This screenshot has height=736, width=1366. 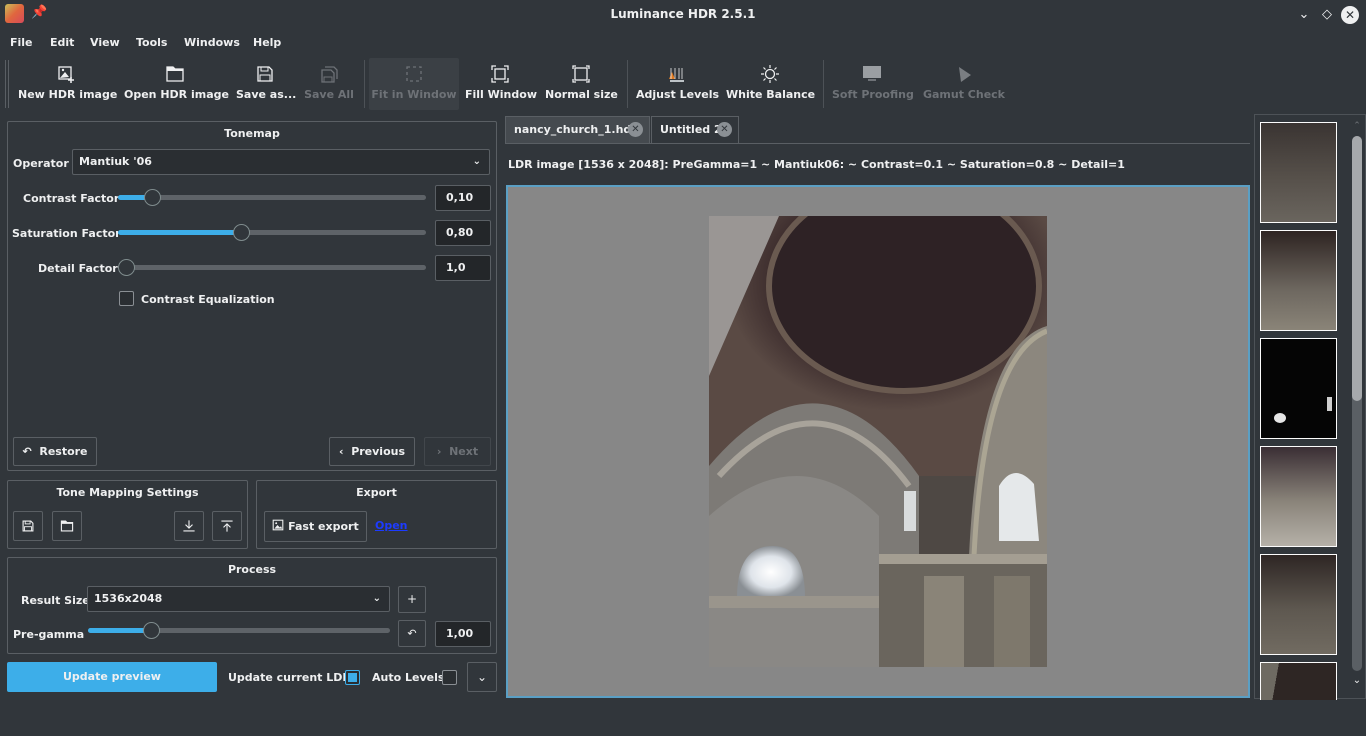 What do you see at coordinates (239, 630) in the screenshot?
I see `pregamma-slider` at bounding box center [239, 630].